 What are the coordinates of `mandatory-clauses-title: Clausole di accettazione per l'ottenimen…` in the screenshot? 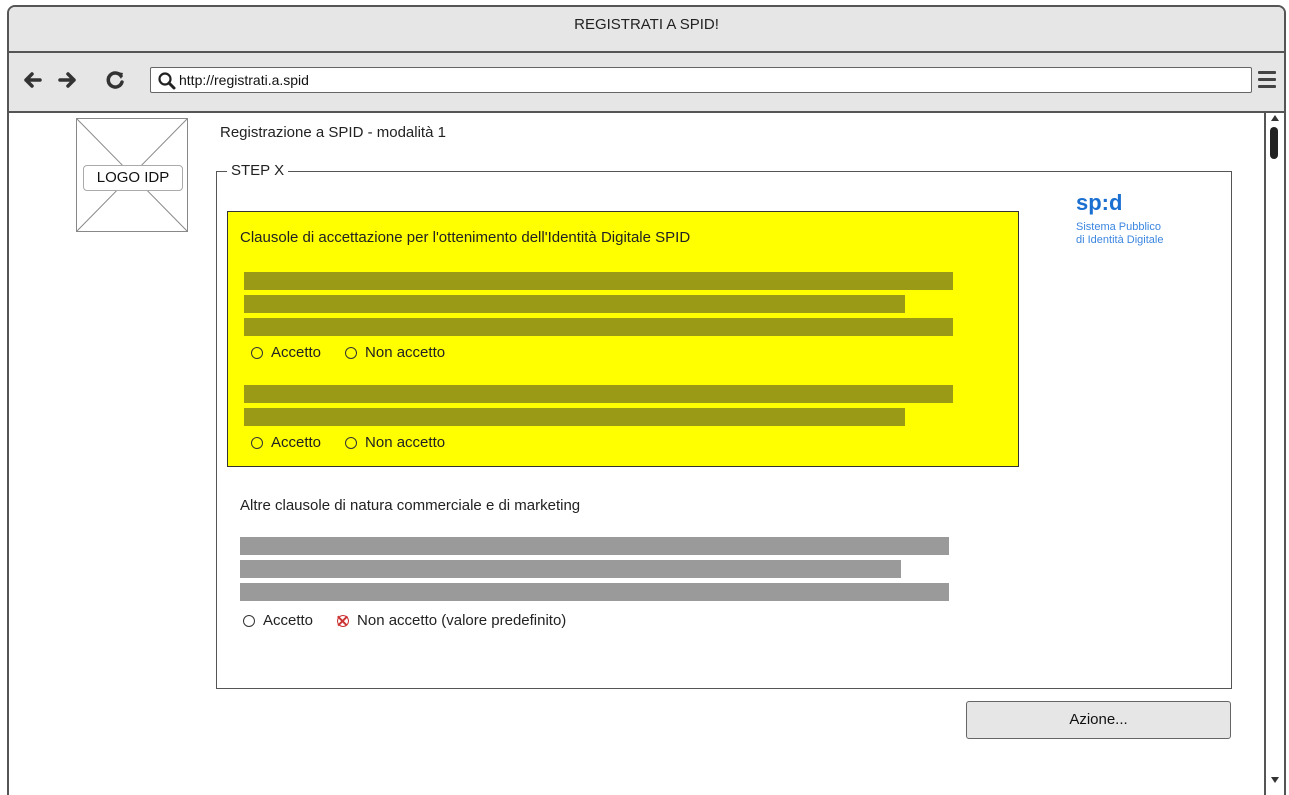 It's located at (465, 237).